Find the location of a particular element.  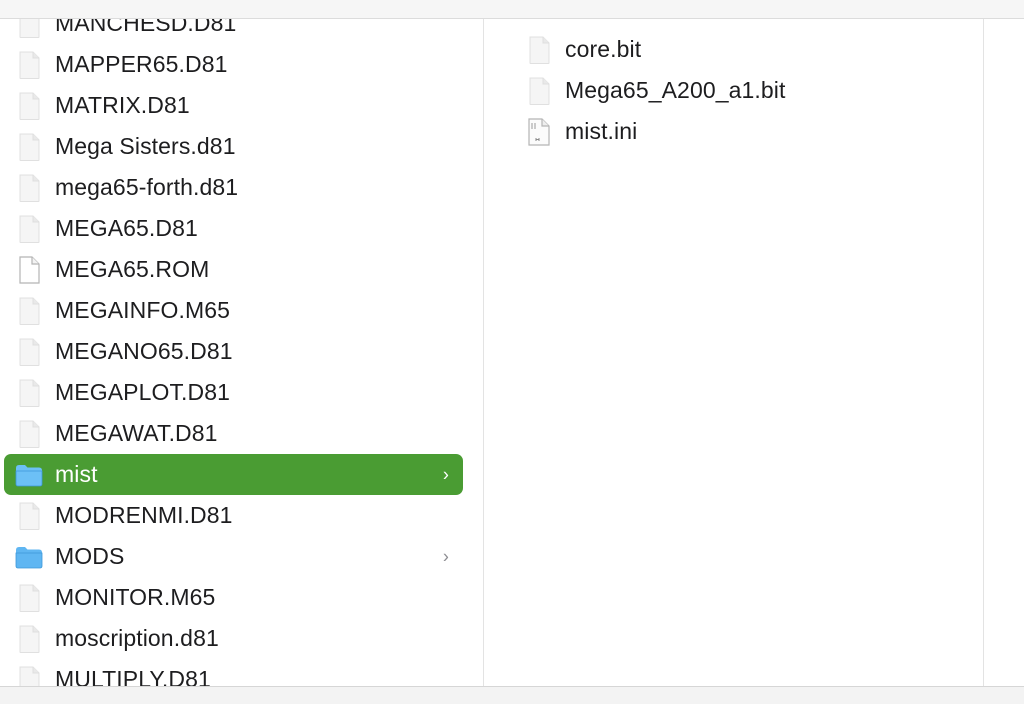

file-name: MEGAWAT.D81 is located at coordinates (136, 433).